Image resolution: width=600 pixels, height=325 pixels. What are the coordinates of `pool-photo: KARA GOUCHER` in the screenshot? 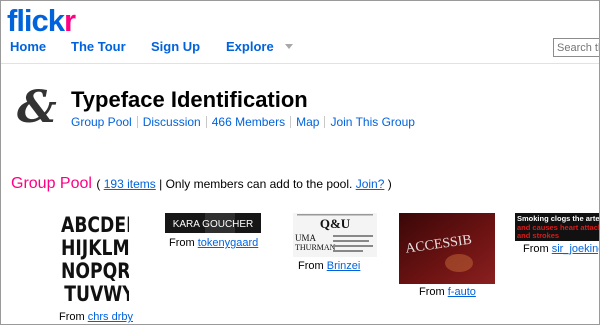 It's located at (213, 223).